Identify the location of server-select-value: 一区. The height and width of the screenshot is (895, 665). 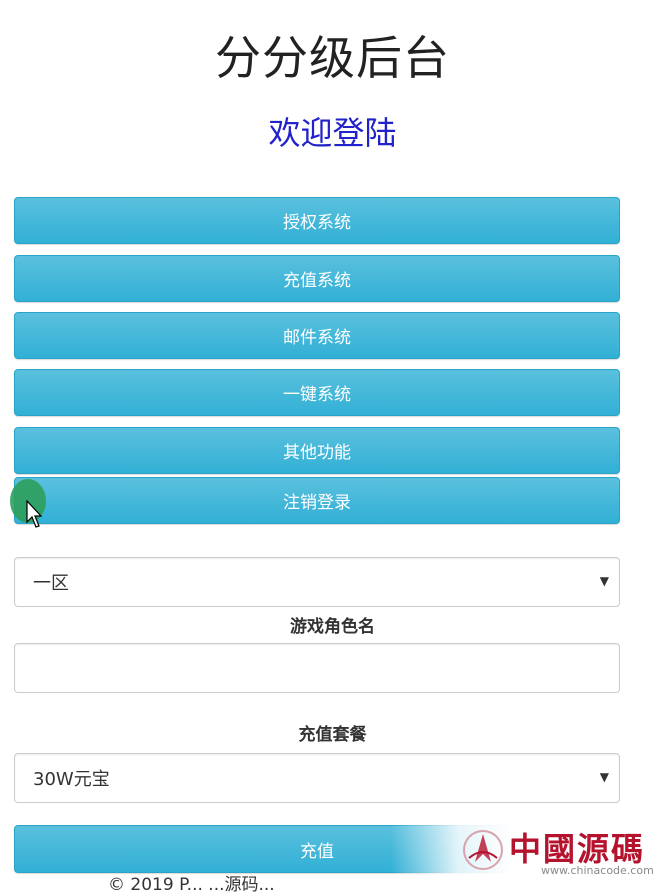
(51, 583).